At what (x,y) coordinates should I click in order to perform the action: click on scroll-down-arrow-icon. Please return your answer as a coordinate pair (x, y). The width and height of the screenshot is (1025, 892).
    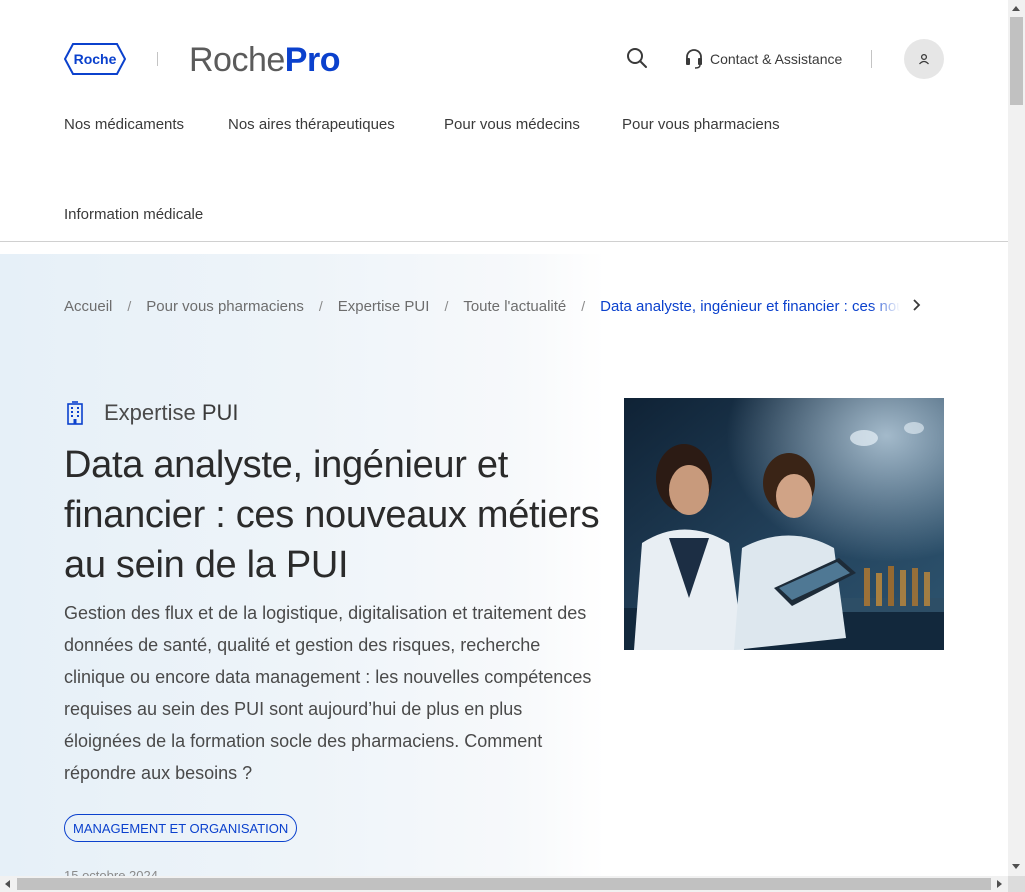
    Looking at the image, I should click on (1016, 866).